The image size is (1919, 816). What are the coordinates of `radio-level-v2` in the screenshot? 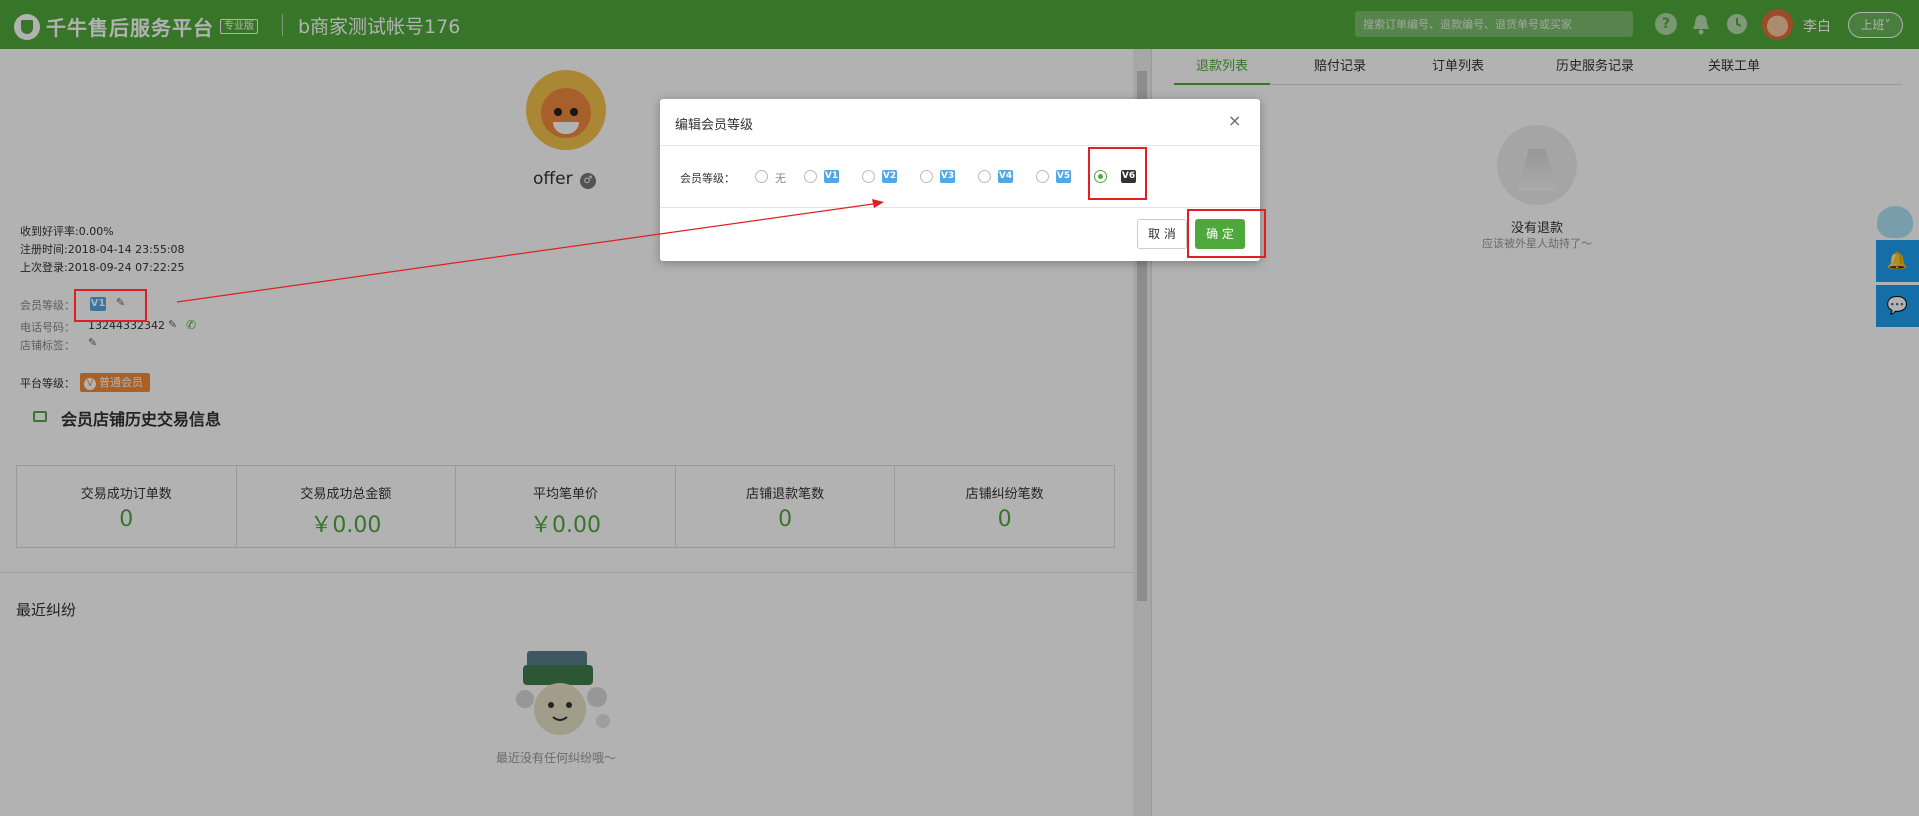 It's located at (868, 176).